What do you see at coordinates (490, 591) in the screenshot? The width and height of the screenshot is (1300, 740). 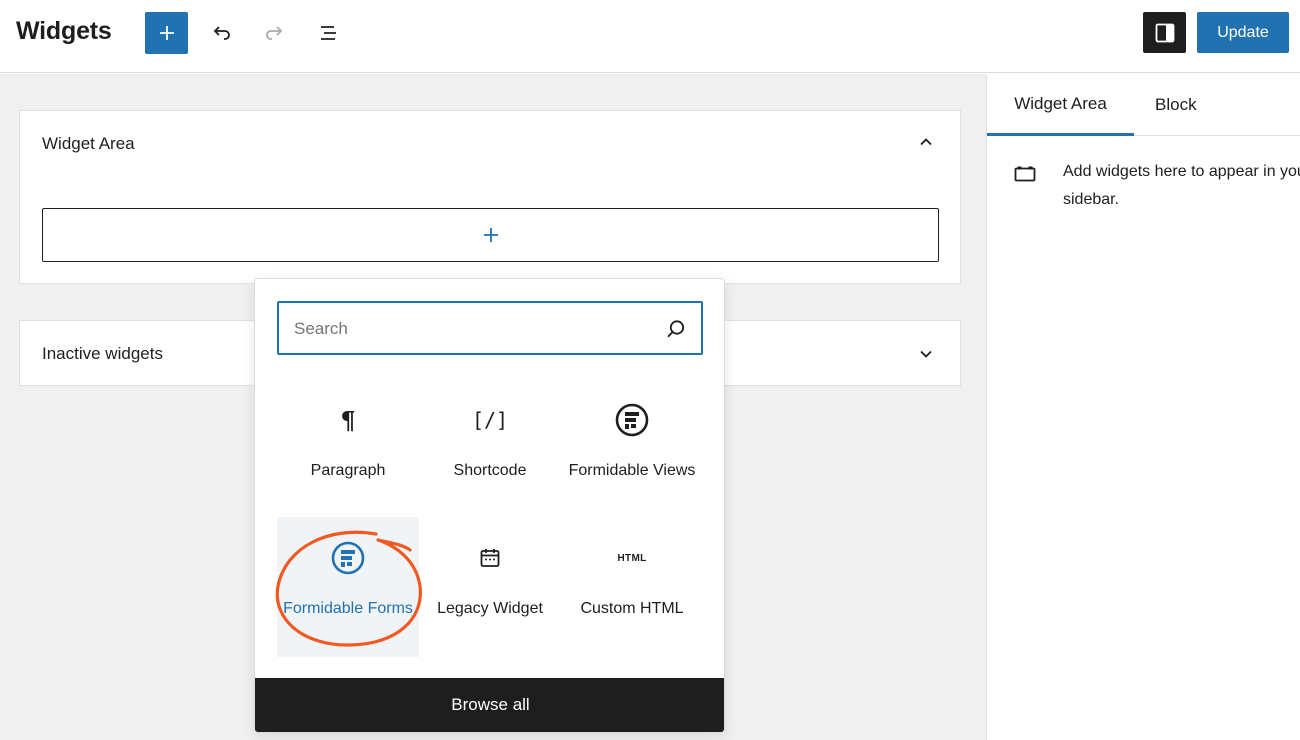 I see `block-legacy-widget: Legacy Widget` at bounding box center [490, 591].